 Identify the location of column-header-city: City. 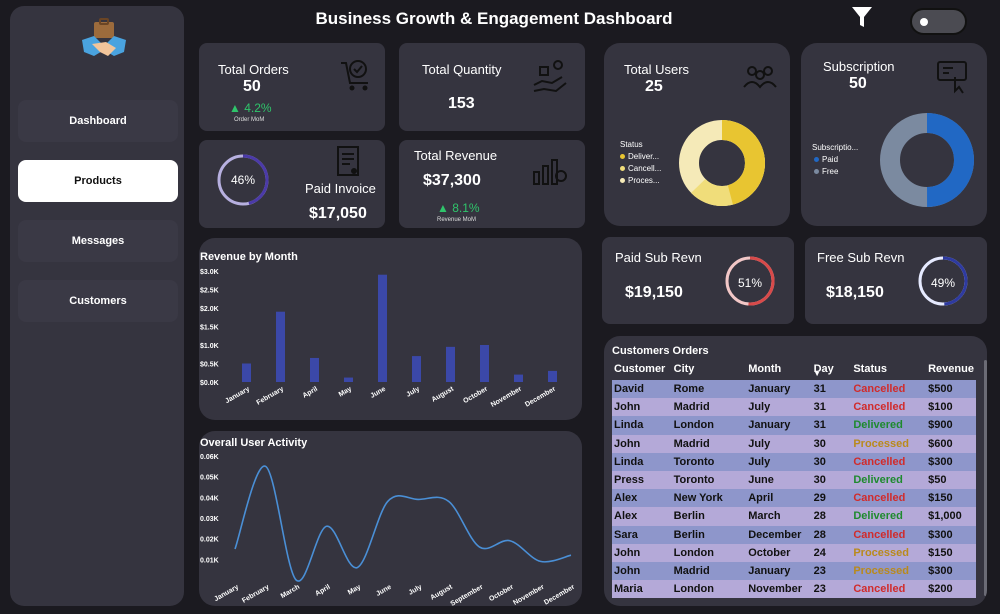
(709, 369).